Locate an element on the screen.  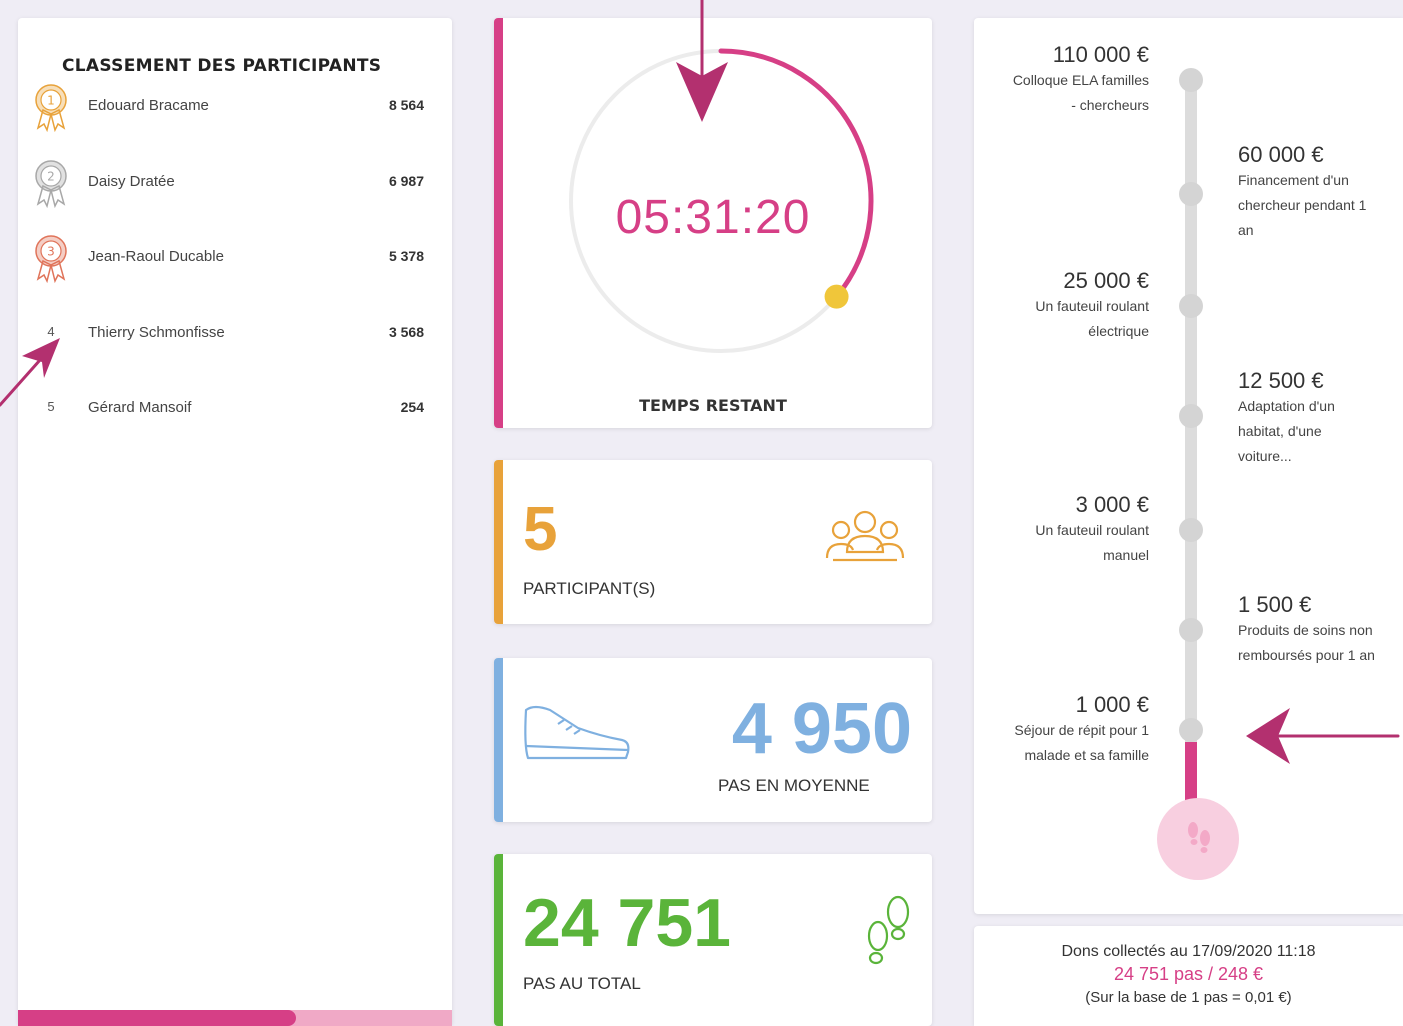
goal-item: 3 000 € Un fauteuil roulant manuel is located at coordinates (1092, 530).